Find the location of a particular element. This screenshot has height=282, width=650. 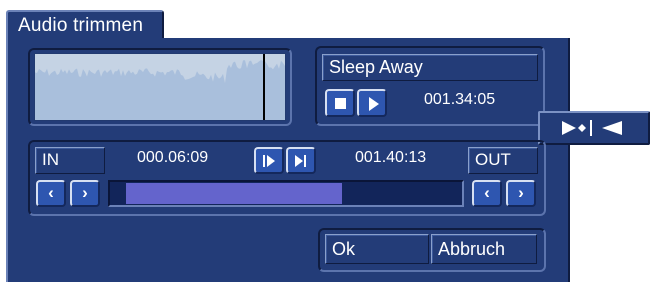

waveform-graph is located at coordinates (160, 87).